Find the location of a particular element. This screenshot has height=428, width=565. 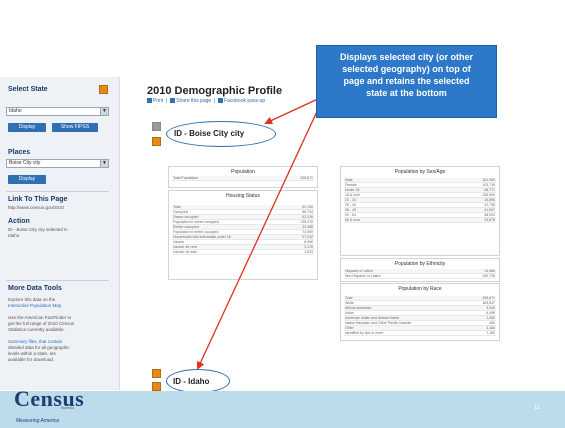

callout-line-3: page and retains the selected is located at coordinates (406, 81).